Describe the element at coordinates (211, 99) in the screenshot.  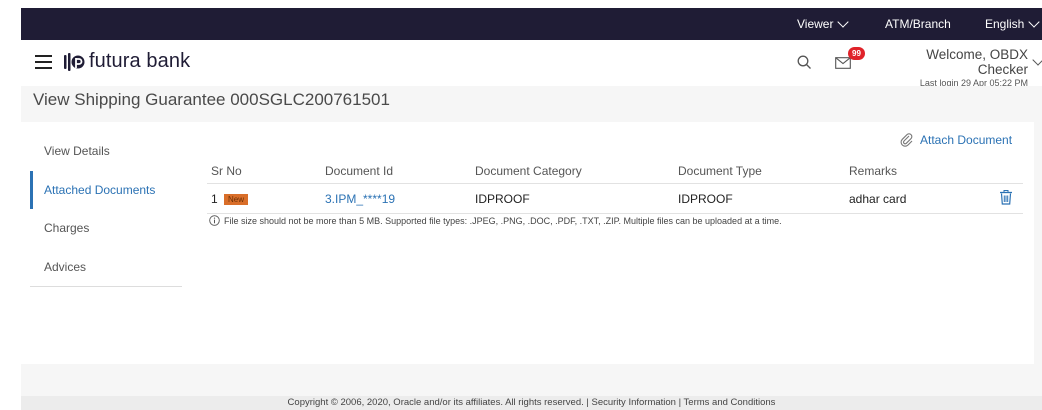
I see `page-title: View Shipping Guarantee 000SGLC200761501` at that location.